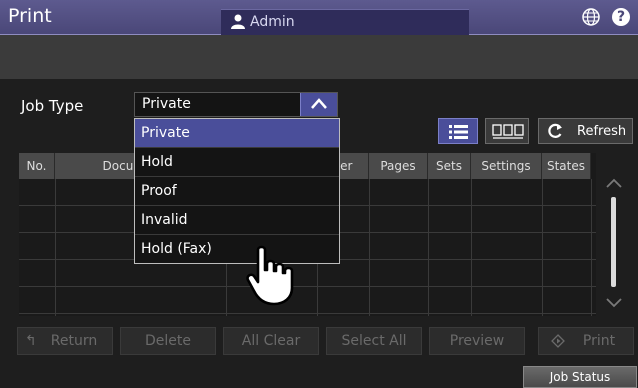  Describe the element at coordinates (236, 104) in the screenshot. I see `job-type-select: Private` at that location.